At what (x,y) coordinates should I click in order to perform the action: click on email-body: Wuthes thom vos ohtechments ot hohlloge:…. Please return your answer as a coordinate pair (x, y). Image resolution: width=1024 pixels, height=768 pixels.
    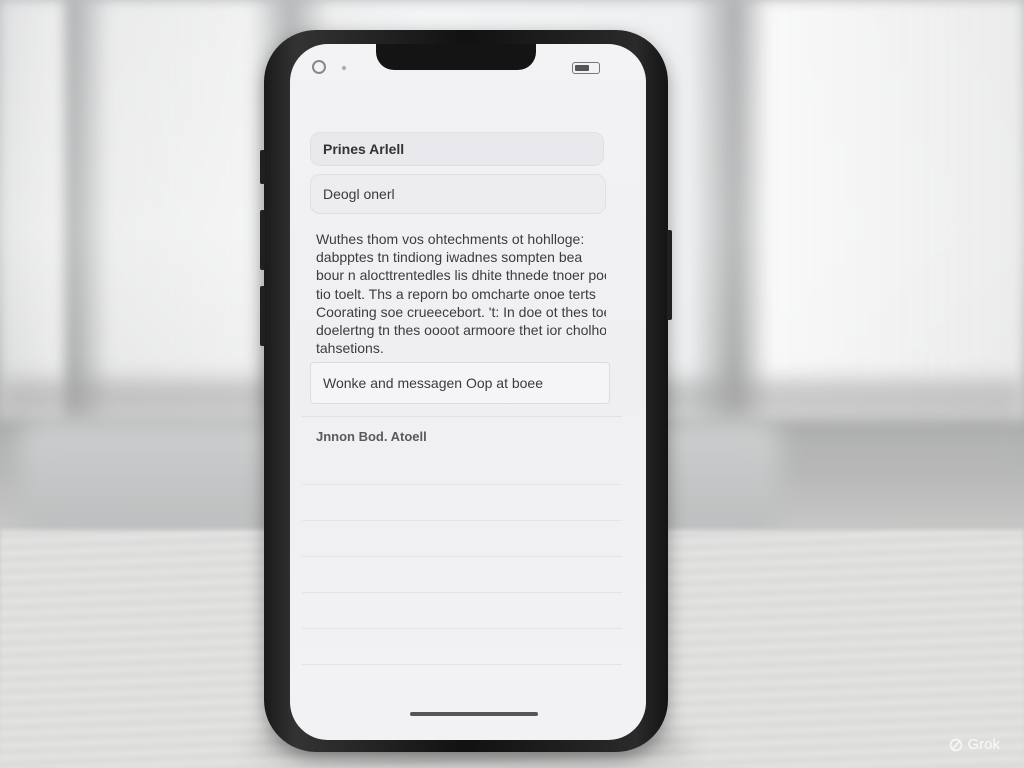
    Looking at the image, I should click on (461, 293).